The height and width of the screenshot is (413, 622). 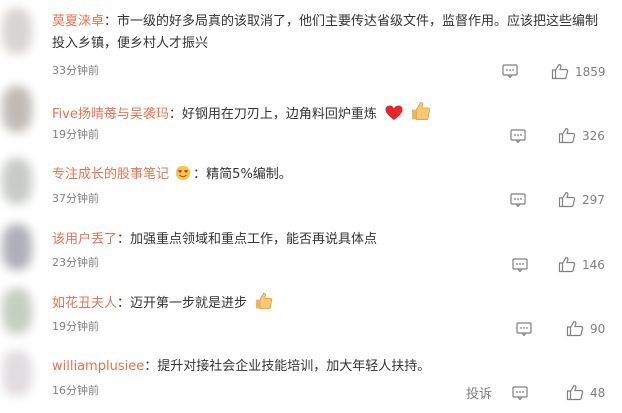 I want to click on like-button: 1859, so click(x=578, y=71).